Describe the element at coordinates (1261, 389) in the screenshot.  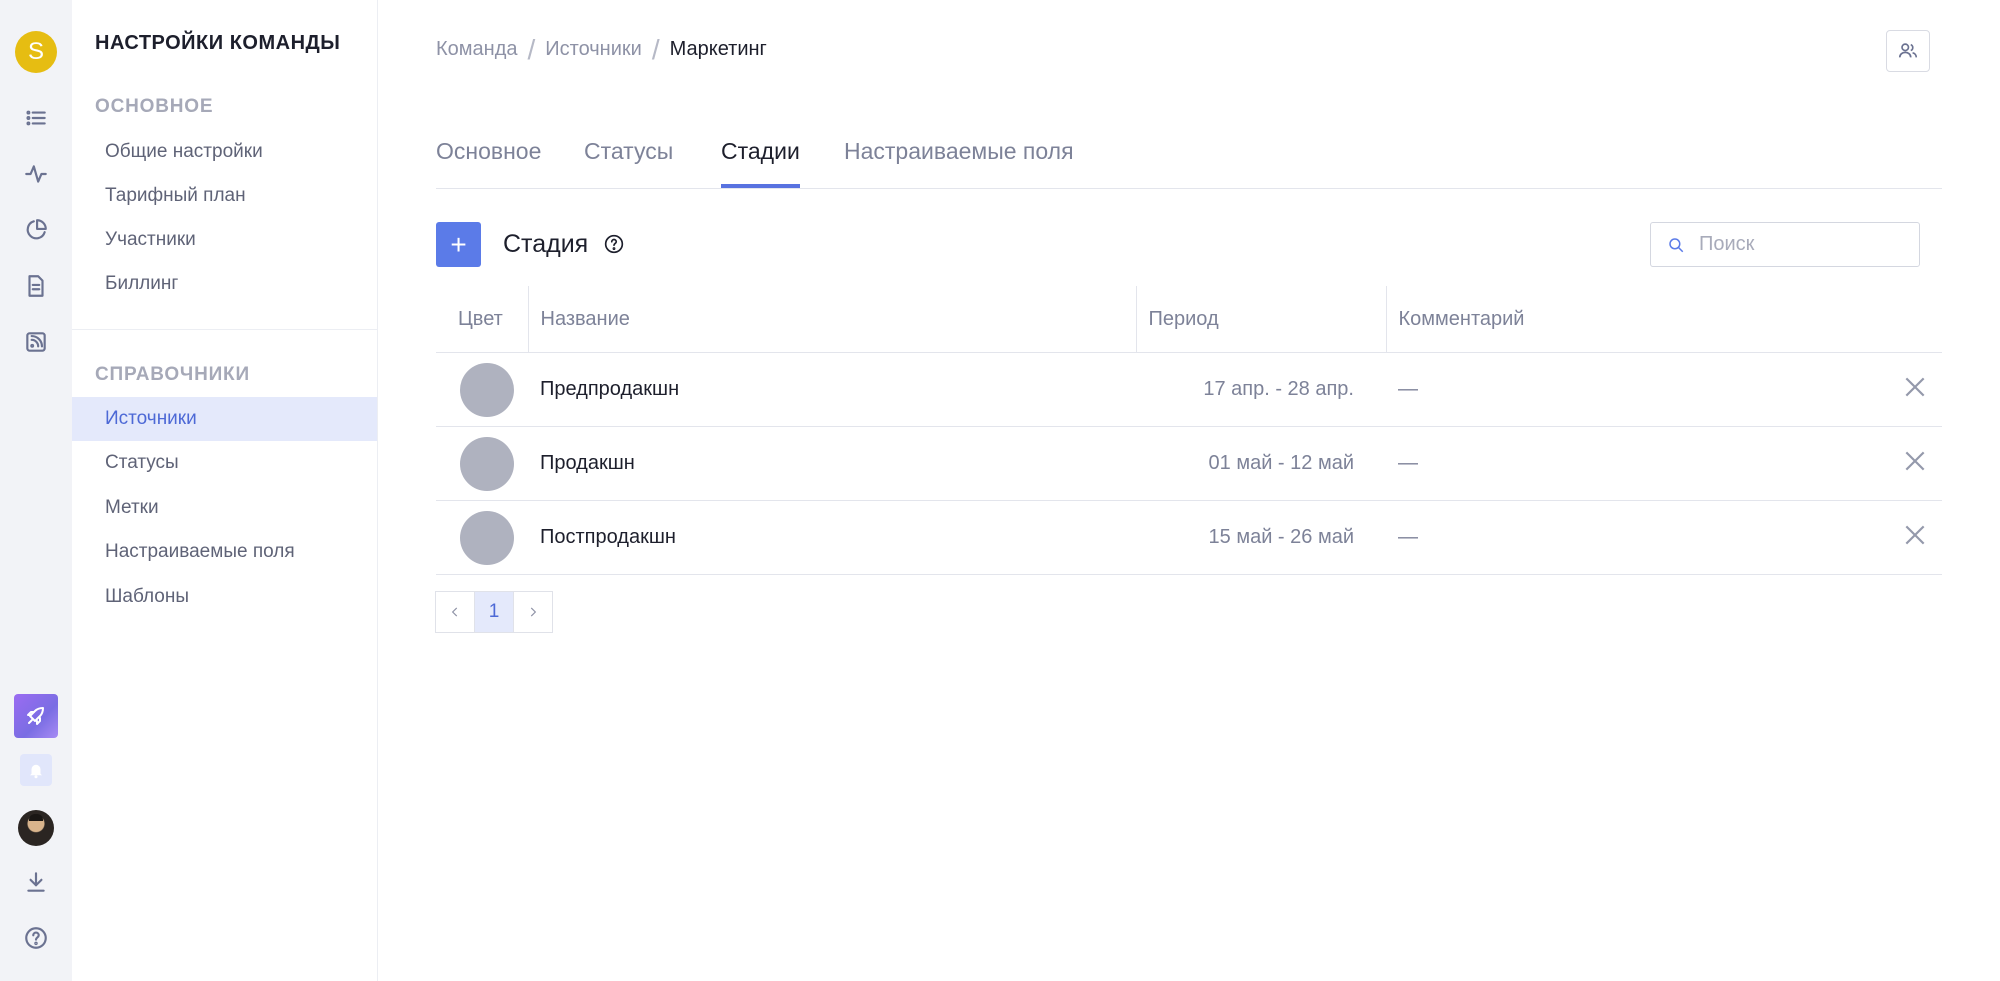
I see `stage-period: 17 апр. - 28 апр.` at that location.